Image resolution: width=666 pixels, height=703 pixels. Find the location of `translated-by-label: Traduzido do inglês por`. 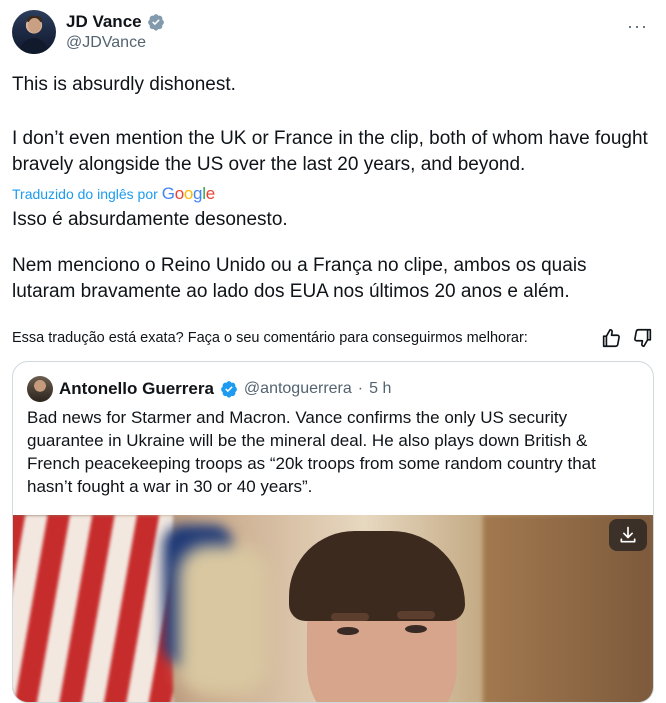

translated-by-label: Traduzido do inglês por is located at coordinates (85, 194).